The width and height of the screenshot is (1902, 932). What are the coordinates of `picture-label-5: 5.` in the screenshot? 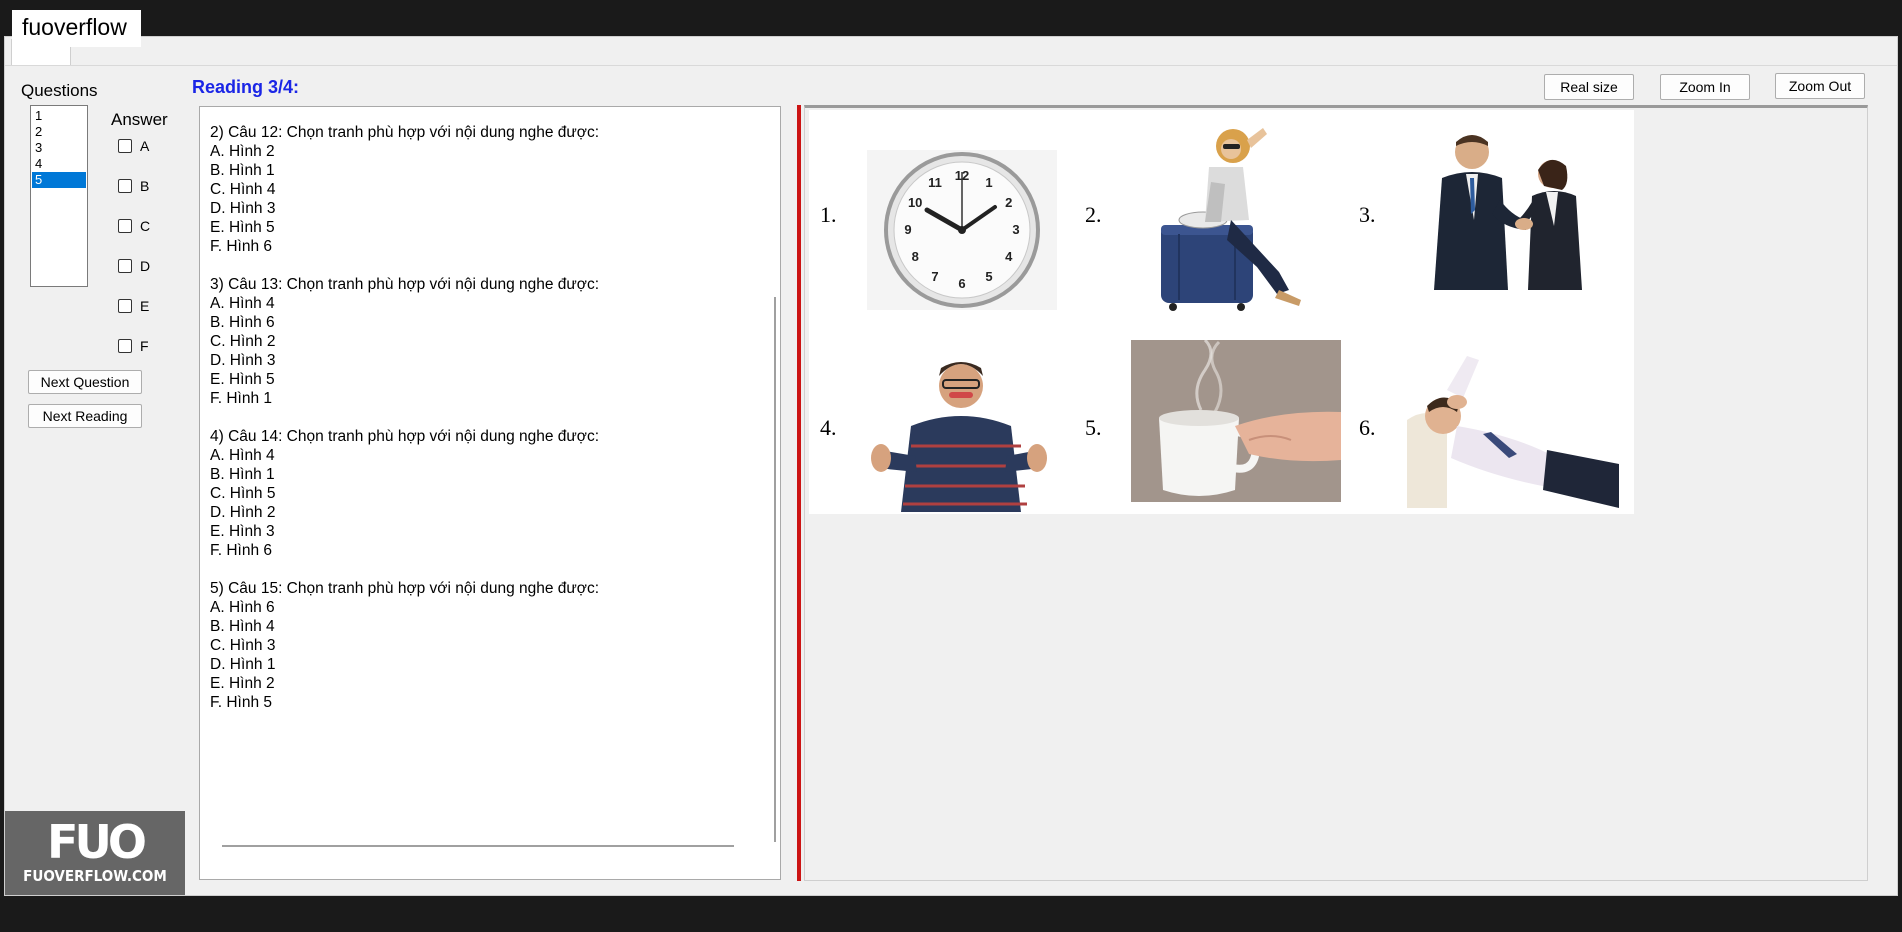 It's located at (1093, 427).